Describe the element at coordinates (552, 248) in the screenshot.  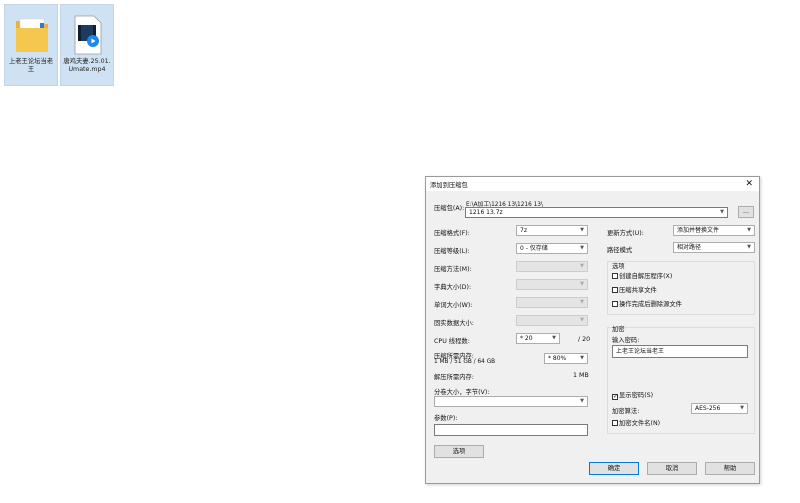
I see `level-select: 0 - 仅存储 ▼` at that location.